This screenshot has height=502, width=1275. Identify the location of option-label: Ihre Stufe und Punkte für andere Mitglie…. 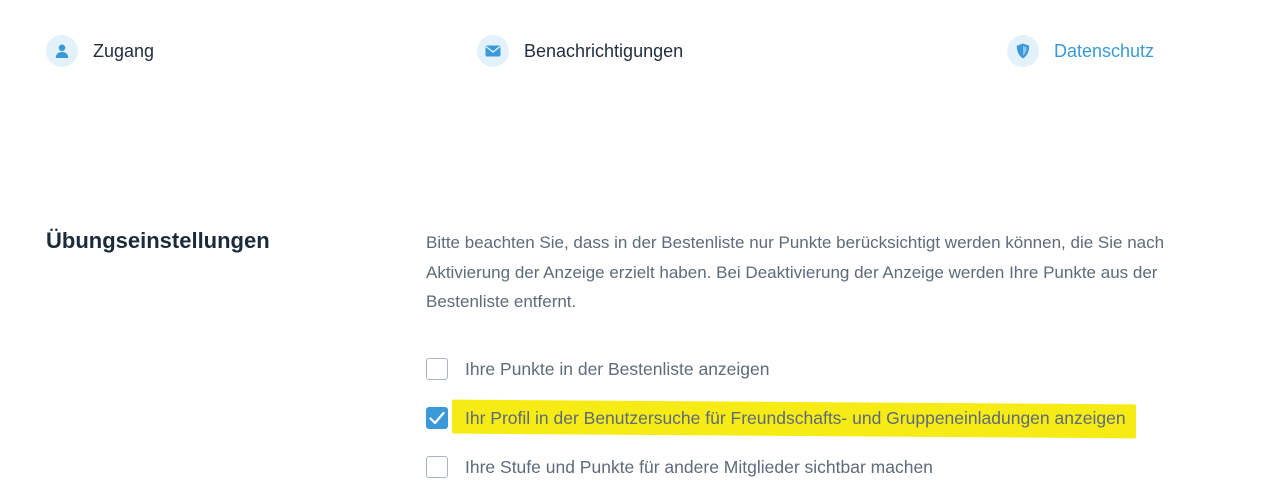
(699, 466).